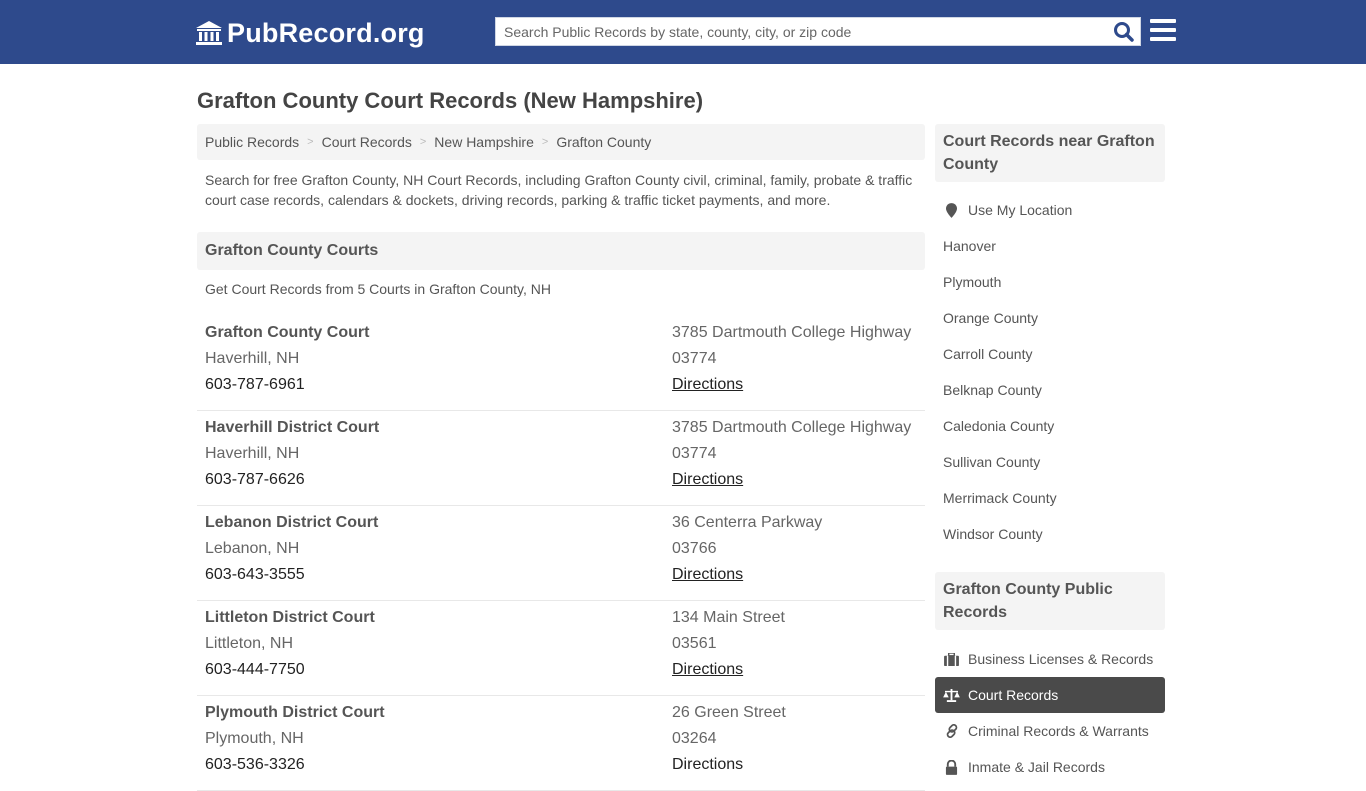 This screenshot has width=1366, height=791. Describe the element at coordinates (1050, 498) in the screenshot. I see `nearby-link-merrimack-county: Merrimack County` at that location.